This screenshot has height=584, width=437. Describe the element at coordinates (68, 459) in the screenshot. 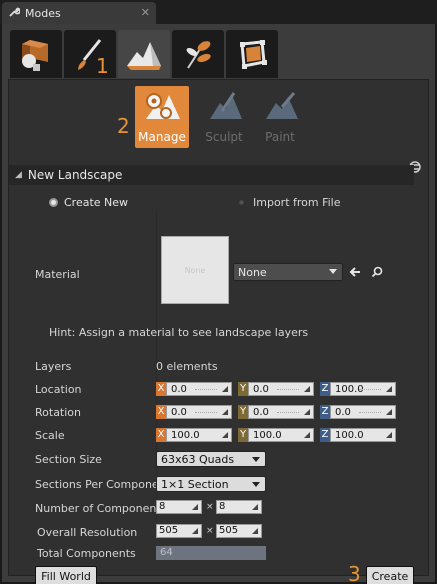

I see `section-size-label: Section Size` at that location.